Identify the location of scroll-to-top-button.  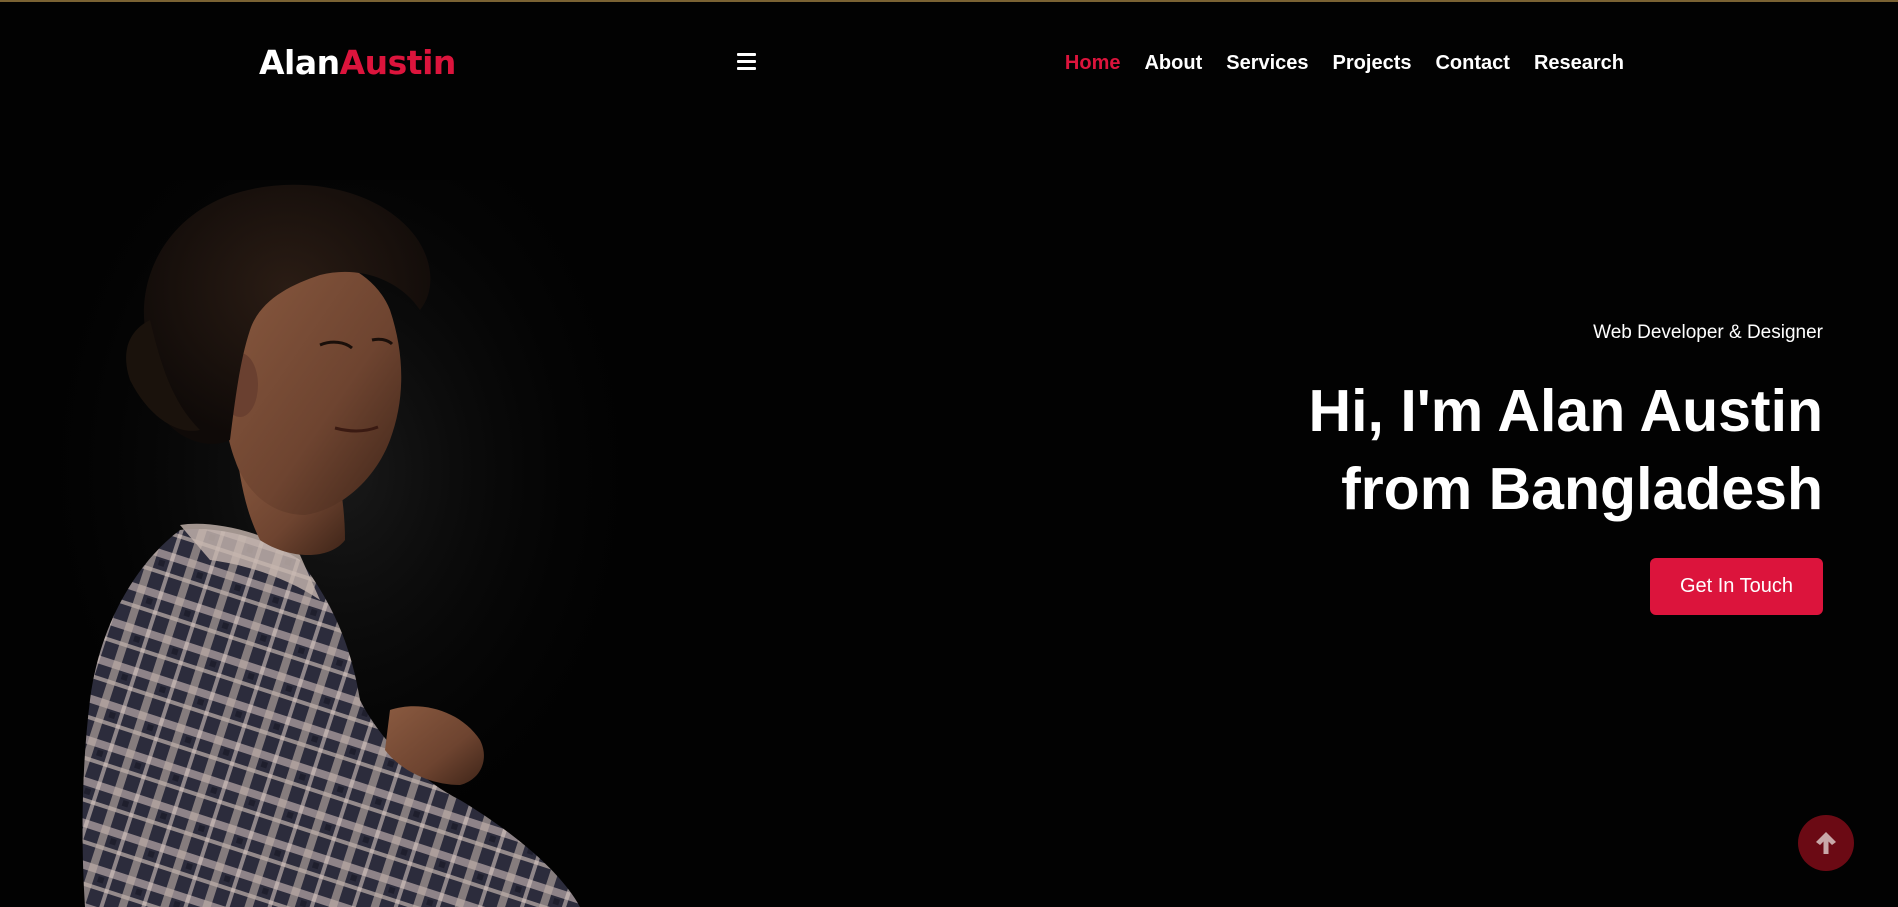
(1826, 843).